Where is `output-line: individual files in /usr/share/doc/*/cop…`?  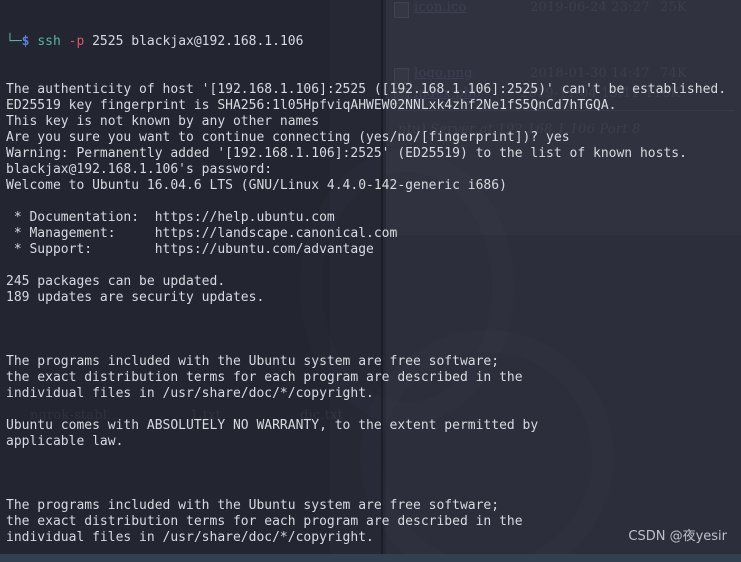
output-line: individual files in /usr/share/doc/*/cop… is located at coordinates (190, 393).